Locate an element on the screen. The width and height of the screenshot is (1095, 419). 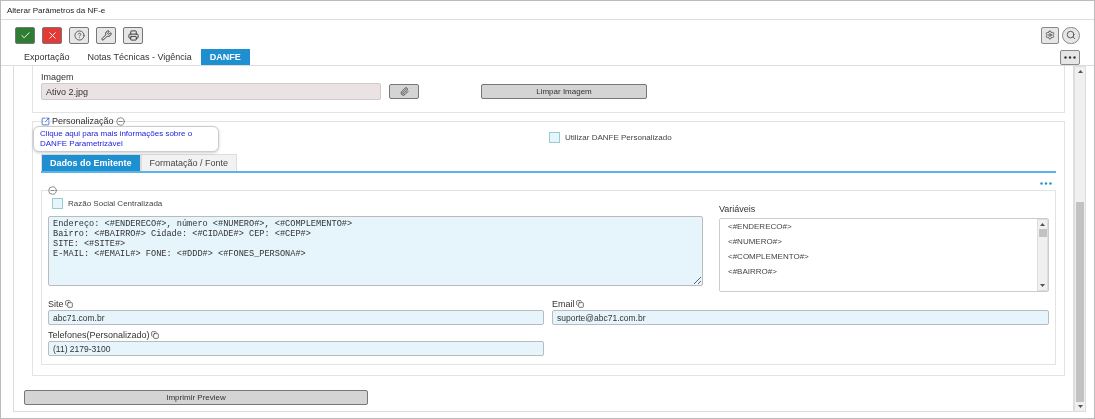
close-icon is located at coordinates (52, 35).